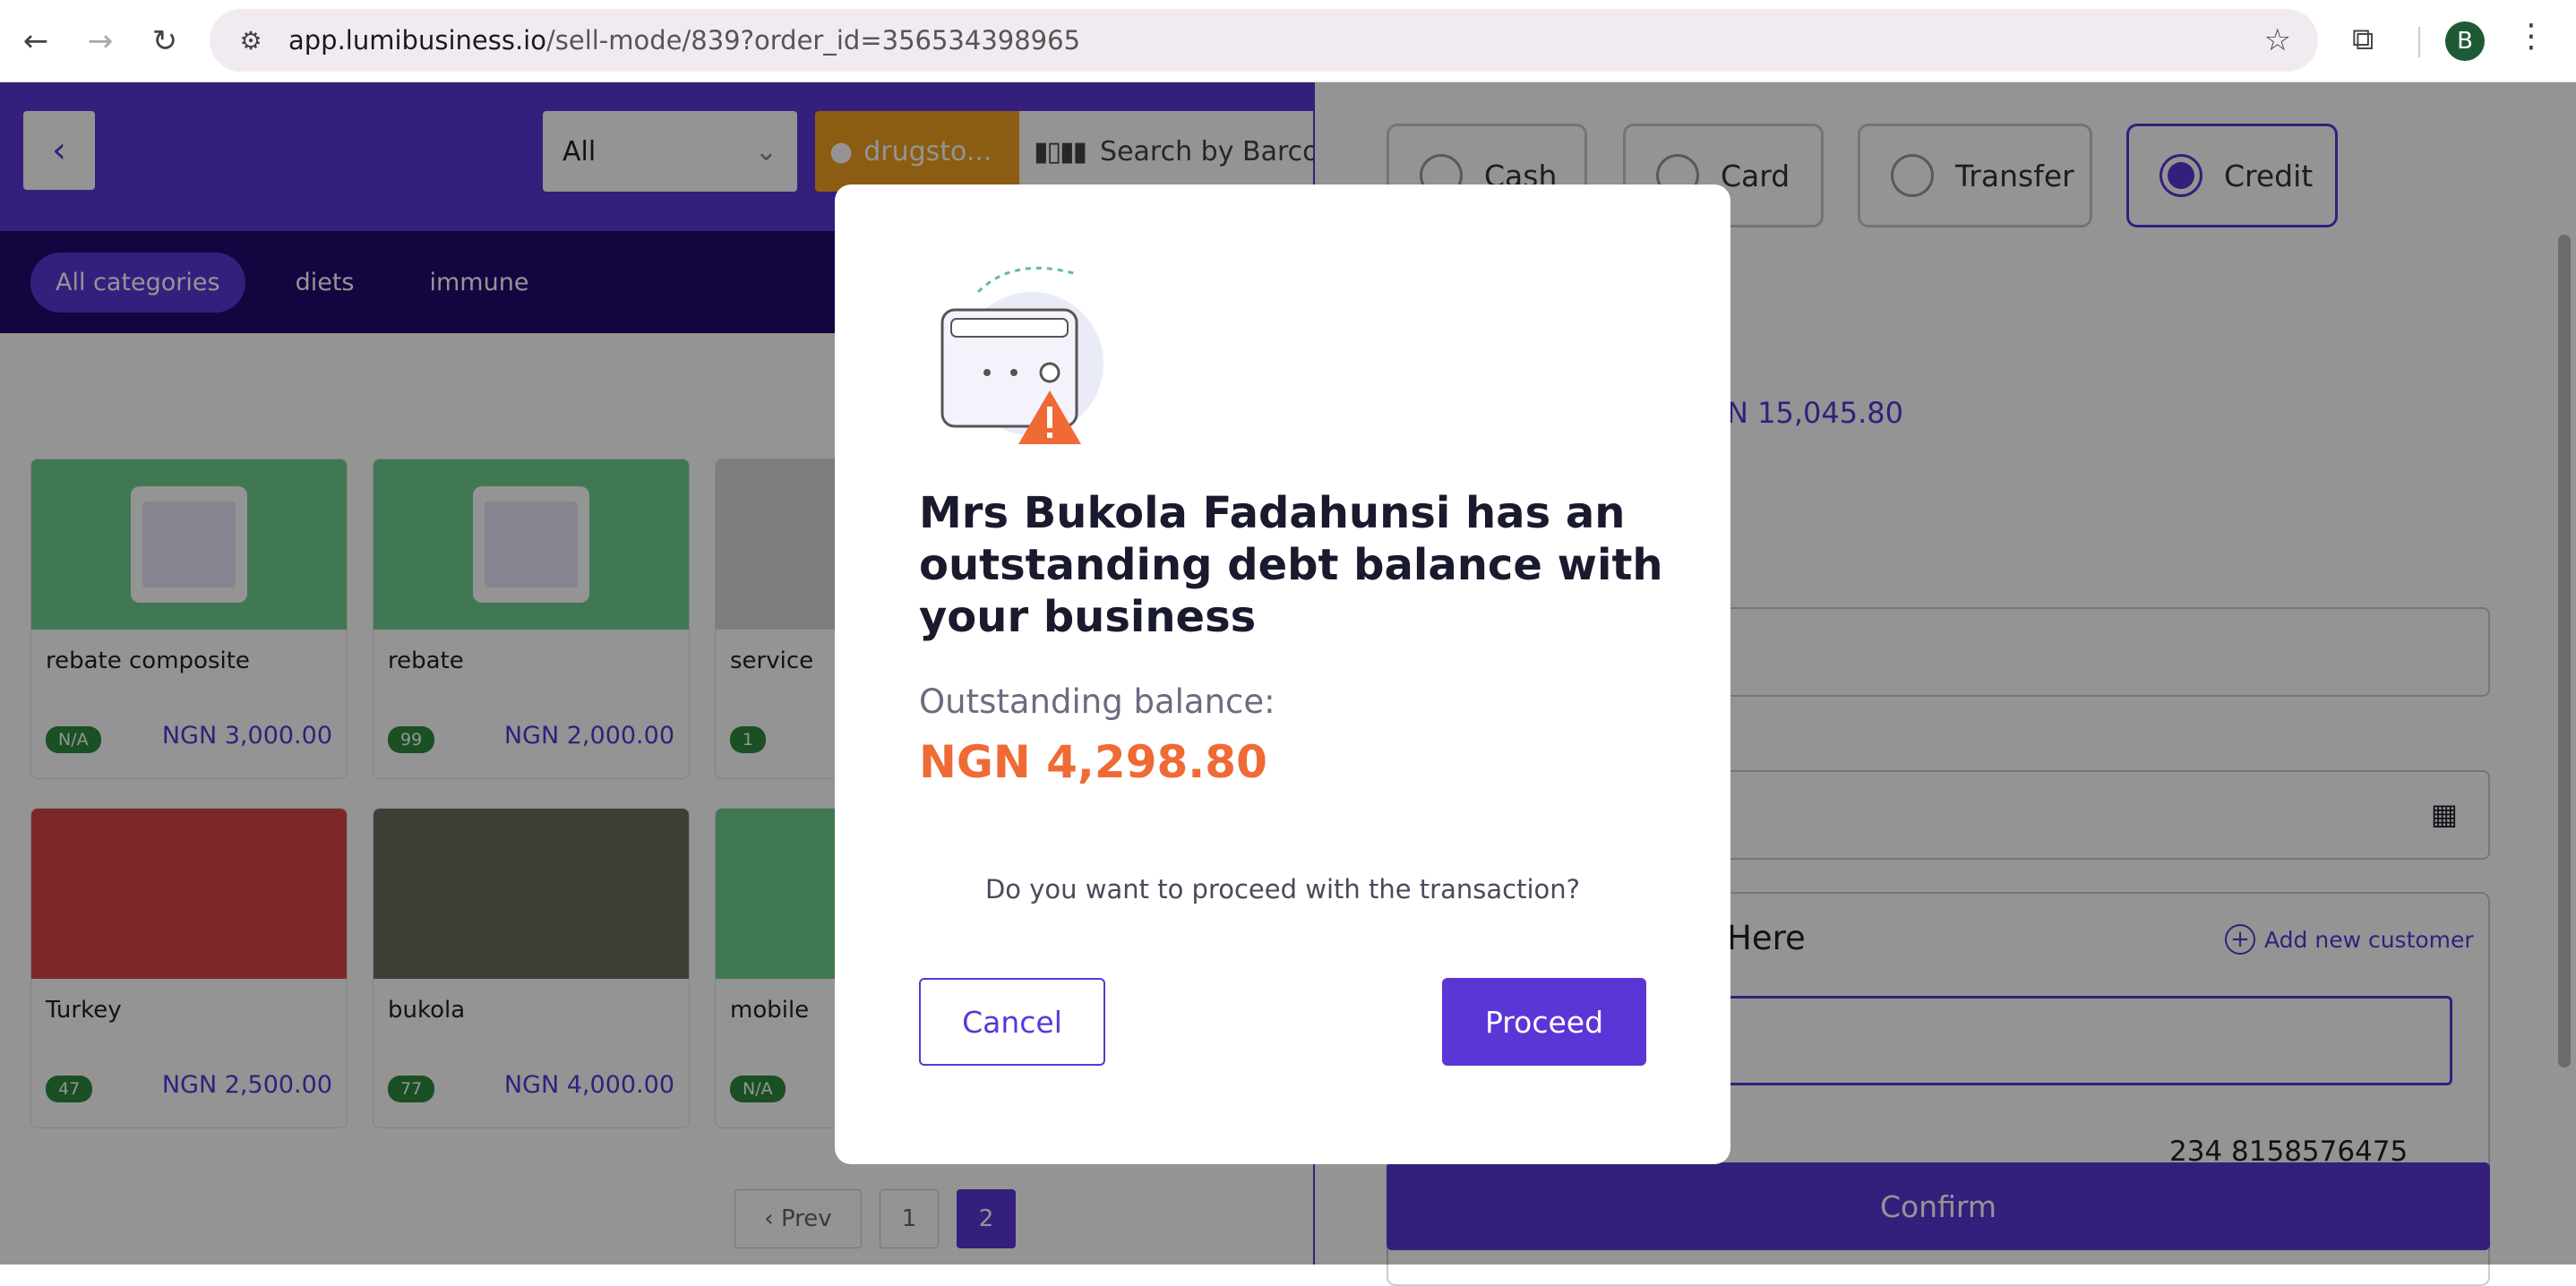  What do you see at coordinates (165, 41) in the screenshot?
I see `reload-icon: ↻` at bounding box center [165, 41].